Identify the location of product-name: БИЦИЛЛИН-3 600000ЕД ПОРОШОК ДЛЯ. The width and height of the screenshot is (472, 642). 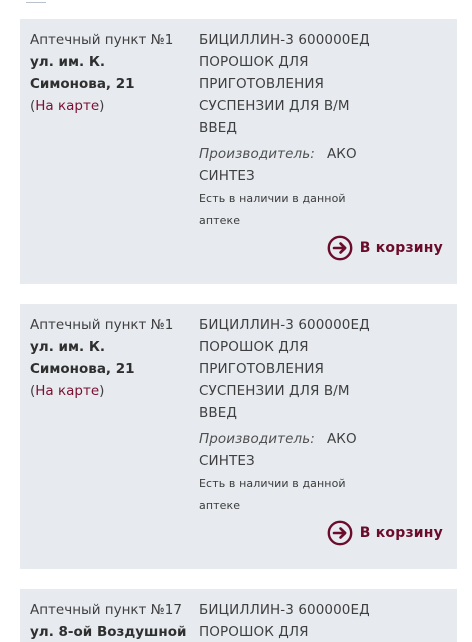
(284, 621).